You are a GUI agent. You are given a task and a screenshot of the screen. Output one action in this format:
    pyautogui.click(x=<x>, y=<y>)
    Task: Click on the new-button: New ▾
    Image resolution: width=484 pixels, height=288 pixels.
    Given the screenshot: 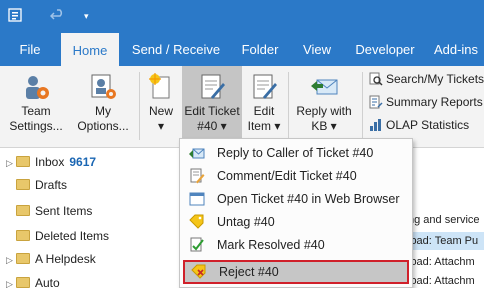 What is the action you would take?
    pyautogui.click(x=161, y=105)
    